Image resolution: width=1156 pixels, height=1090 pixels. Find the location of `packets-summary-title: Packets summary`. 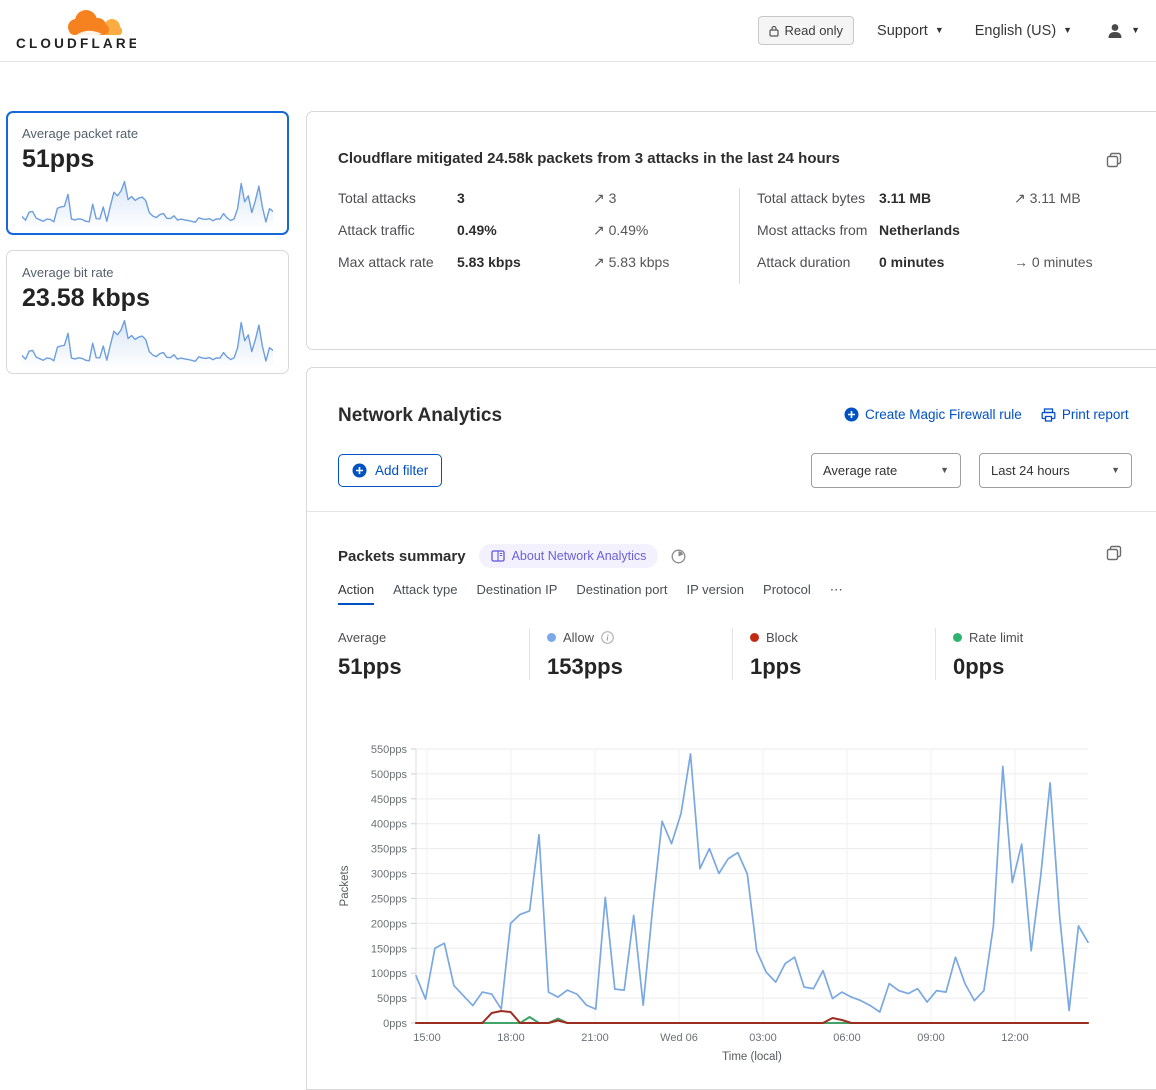

packets-summary-title: Packets summary is located at coordinates (402, 556).